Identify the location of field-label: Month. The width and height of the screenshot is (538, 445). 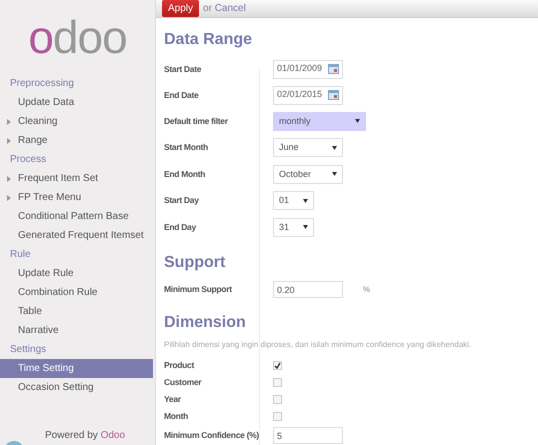
(176, 416).